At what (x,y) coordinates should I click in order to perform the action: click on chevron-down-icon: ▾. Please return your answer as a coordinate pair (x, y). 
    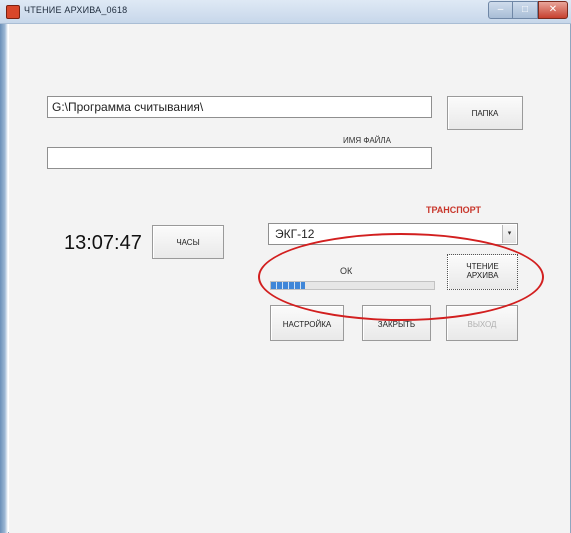
    Looking at the image, I should click on (509, 234).